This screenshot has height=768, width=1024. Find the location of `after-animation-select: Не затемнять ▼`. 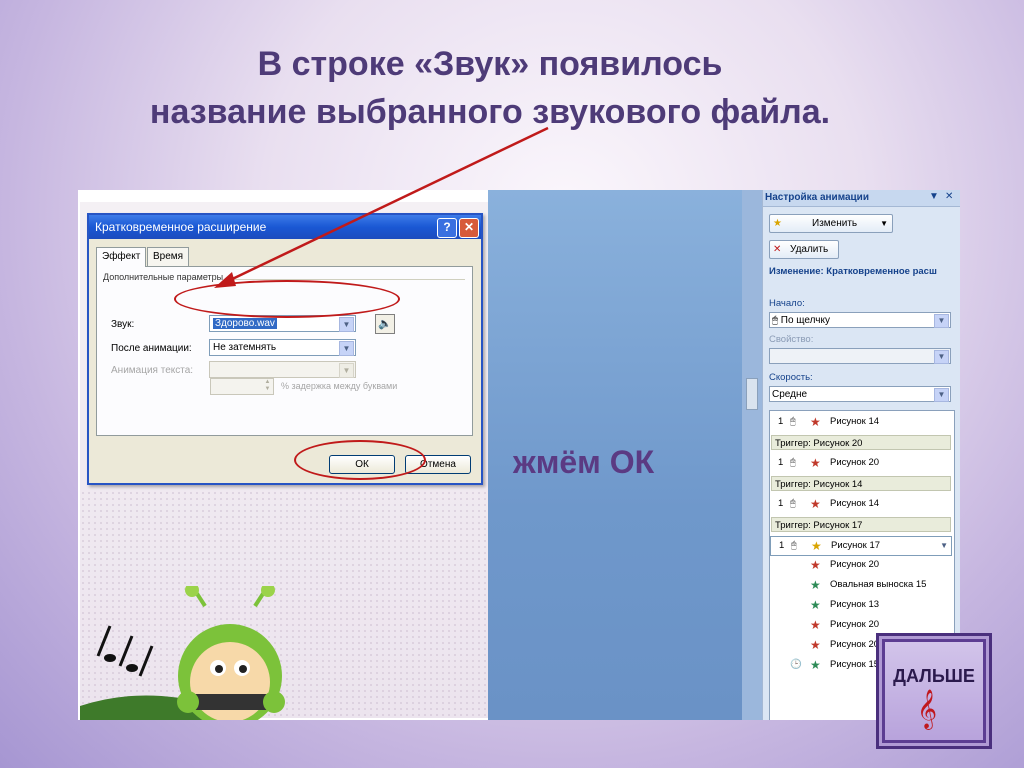

after-animation-select: Не затемнять ▼ is located at coordinates (282, 347).